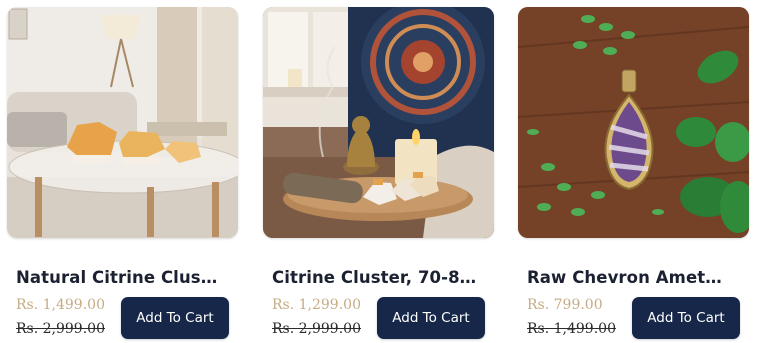 The image size is (757, 343). I want to click on sale-price: Rs. 1,299.00, so click(316, 305).